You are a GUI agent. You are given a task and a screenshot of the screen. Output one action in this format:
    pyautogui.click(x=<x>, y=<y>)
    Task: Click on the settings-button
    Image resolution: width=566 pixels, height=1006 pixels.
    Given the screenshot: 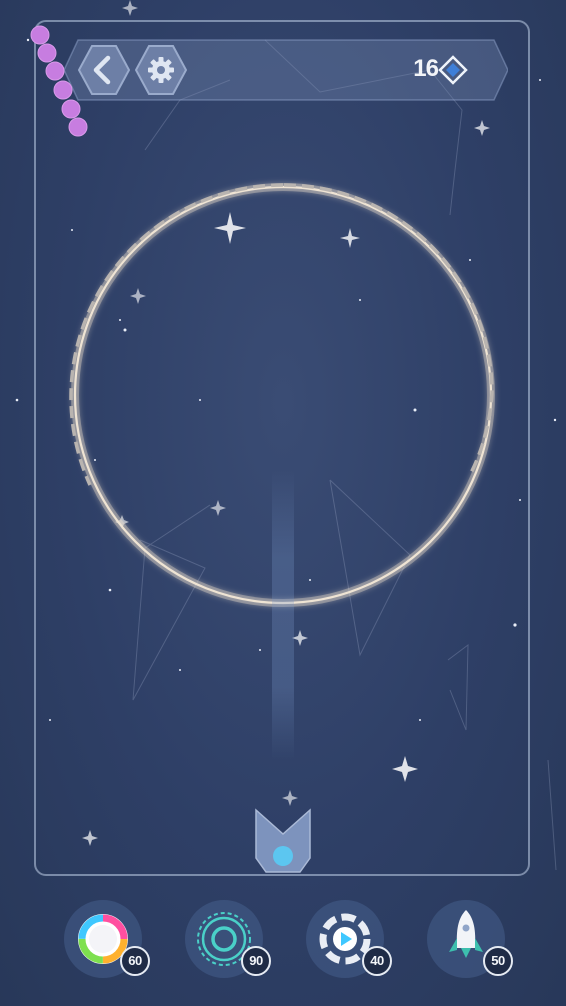 What is the action you would take?
    pyautogui.click(x=161, y=70)
    